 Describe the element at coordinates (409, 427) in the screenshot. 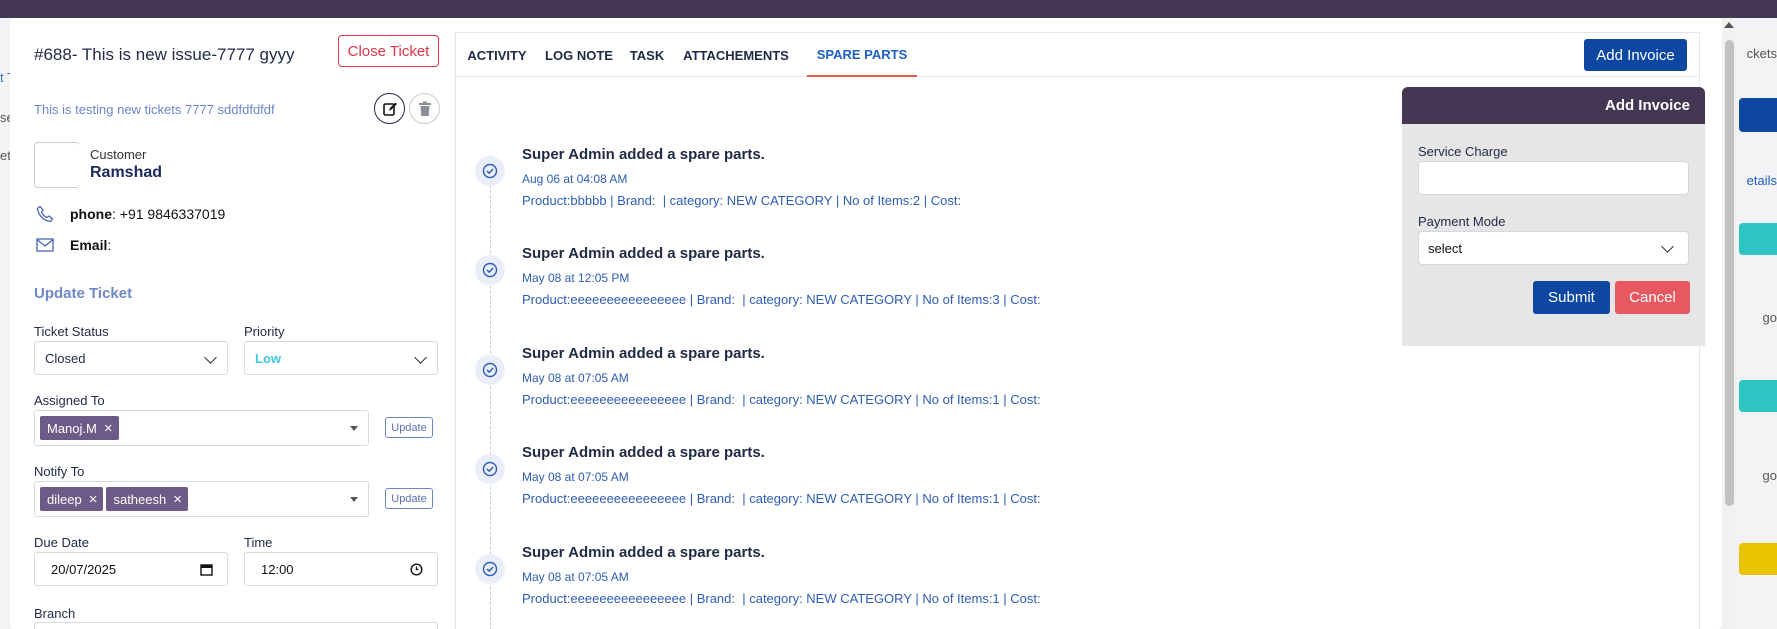

I see `update-assigned-button: Update` at that location.